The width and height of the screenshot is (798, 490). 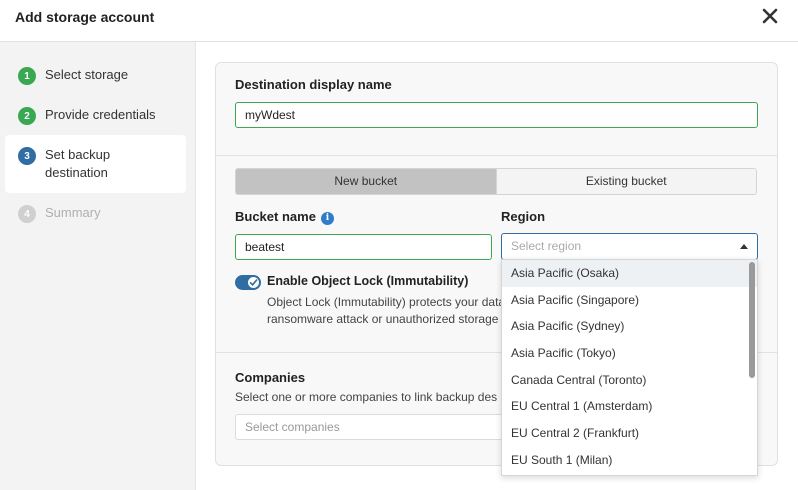 I want to click on bucket-mode-toggle: New bucket Existing bucket, so click(x=496, y=181).